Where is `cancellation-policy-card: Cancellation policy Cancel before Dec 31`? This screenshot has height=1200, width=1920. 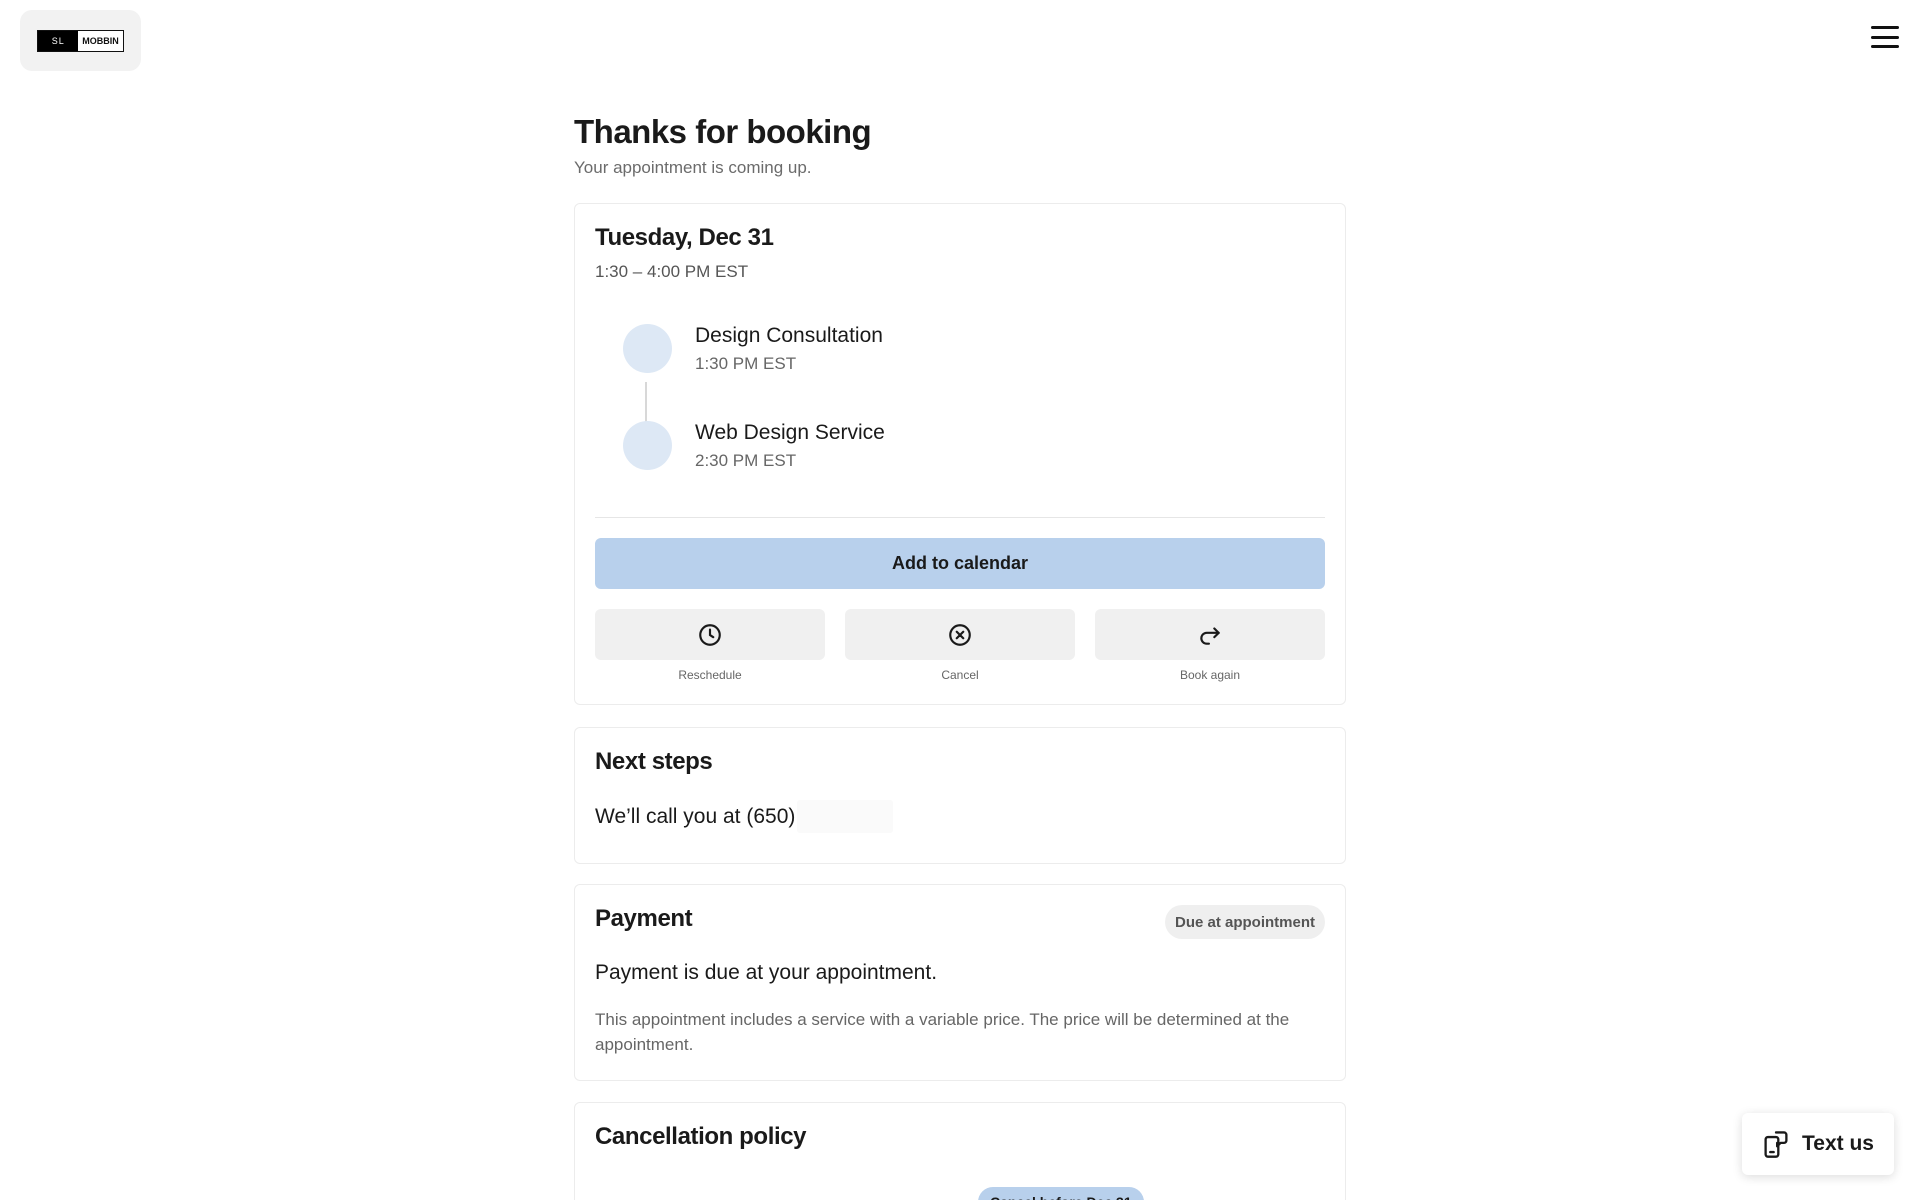
cancellation-policy-card: Cancellation policy Cancel before Dec 31 is located at coordinates (960, 1151).